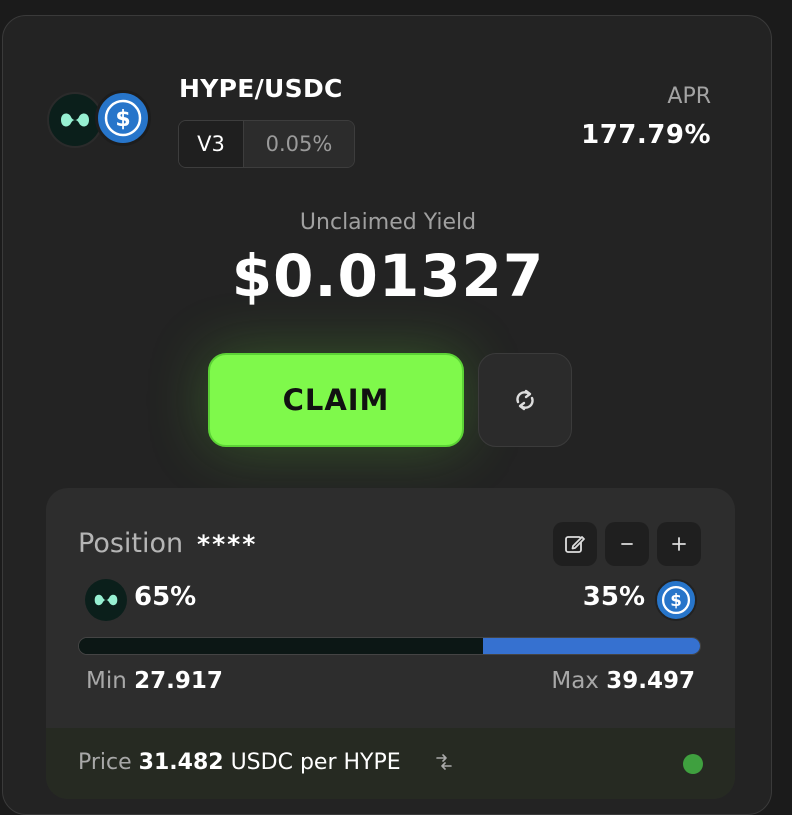  I want to click on allocation-bar-token1, so click(591, 646).